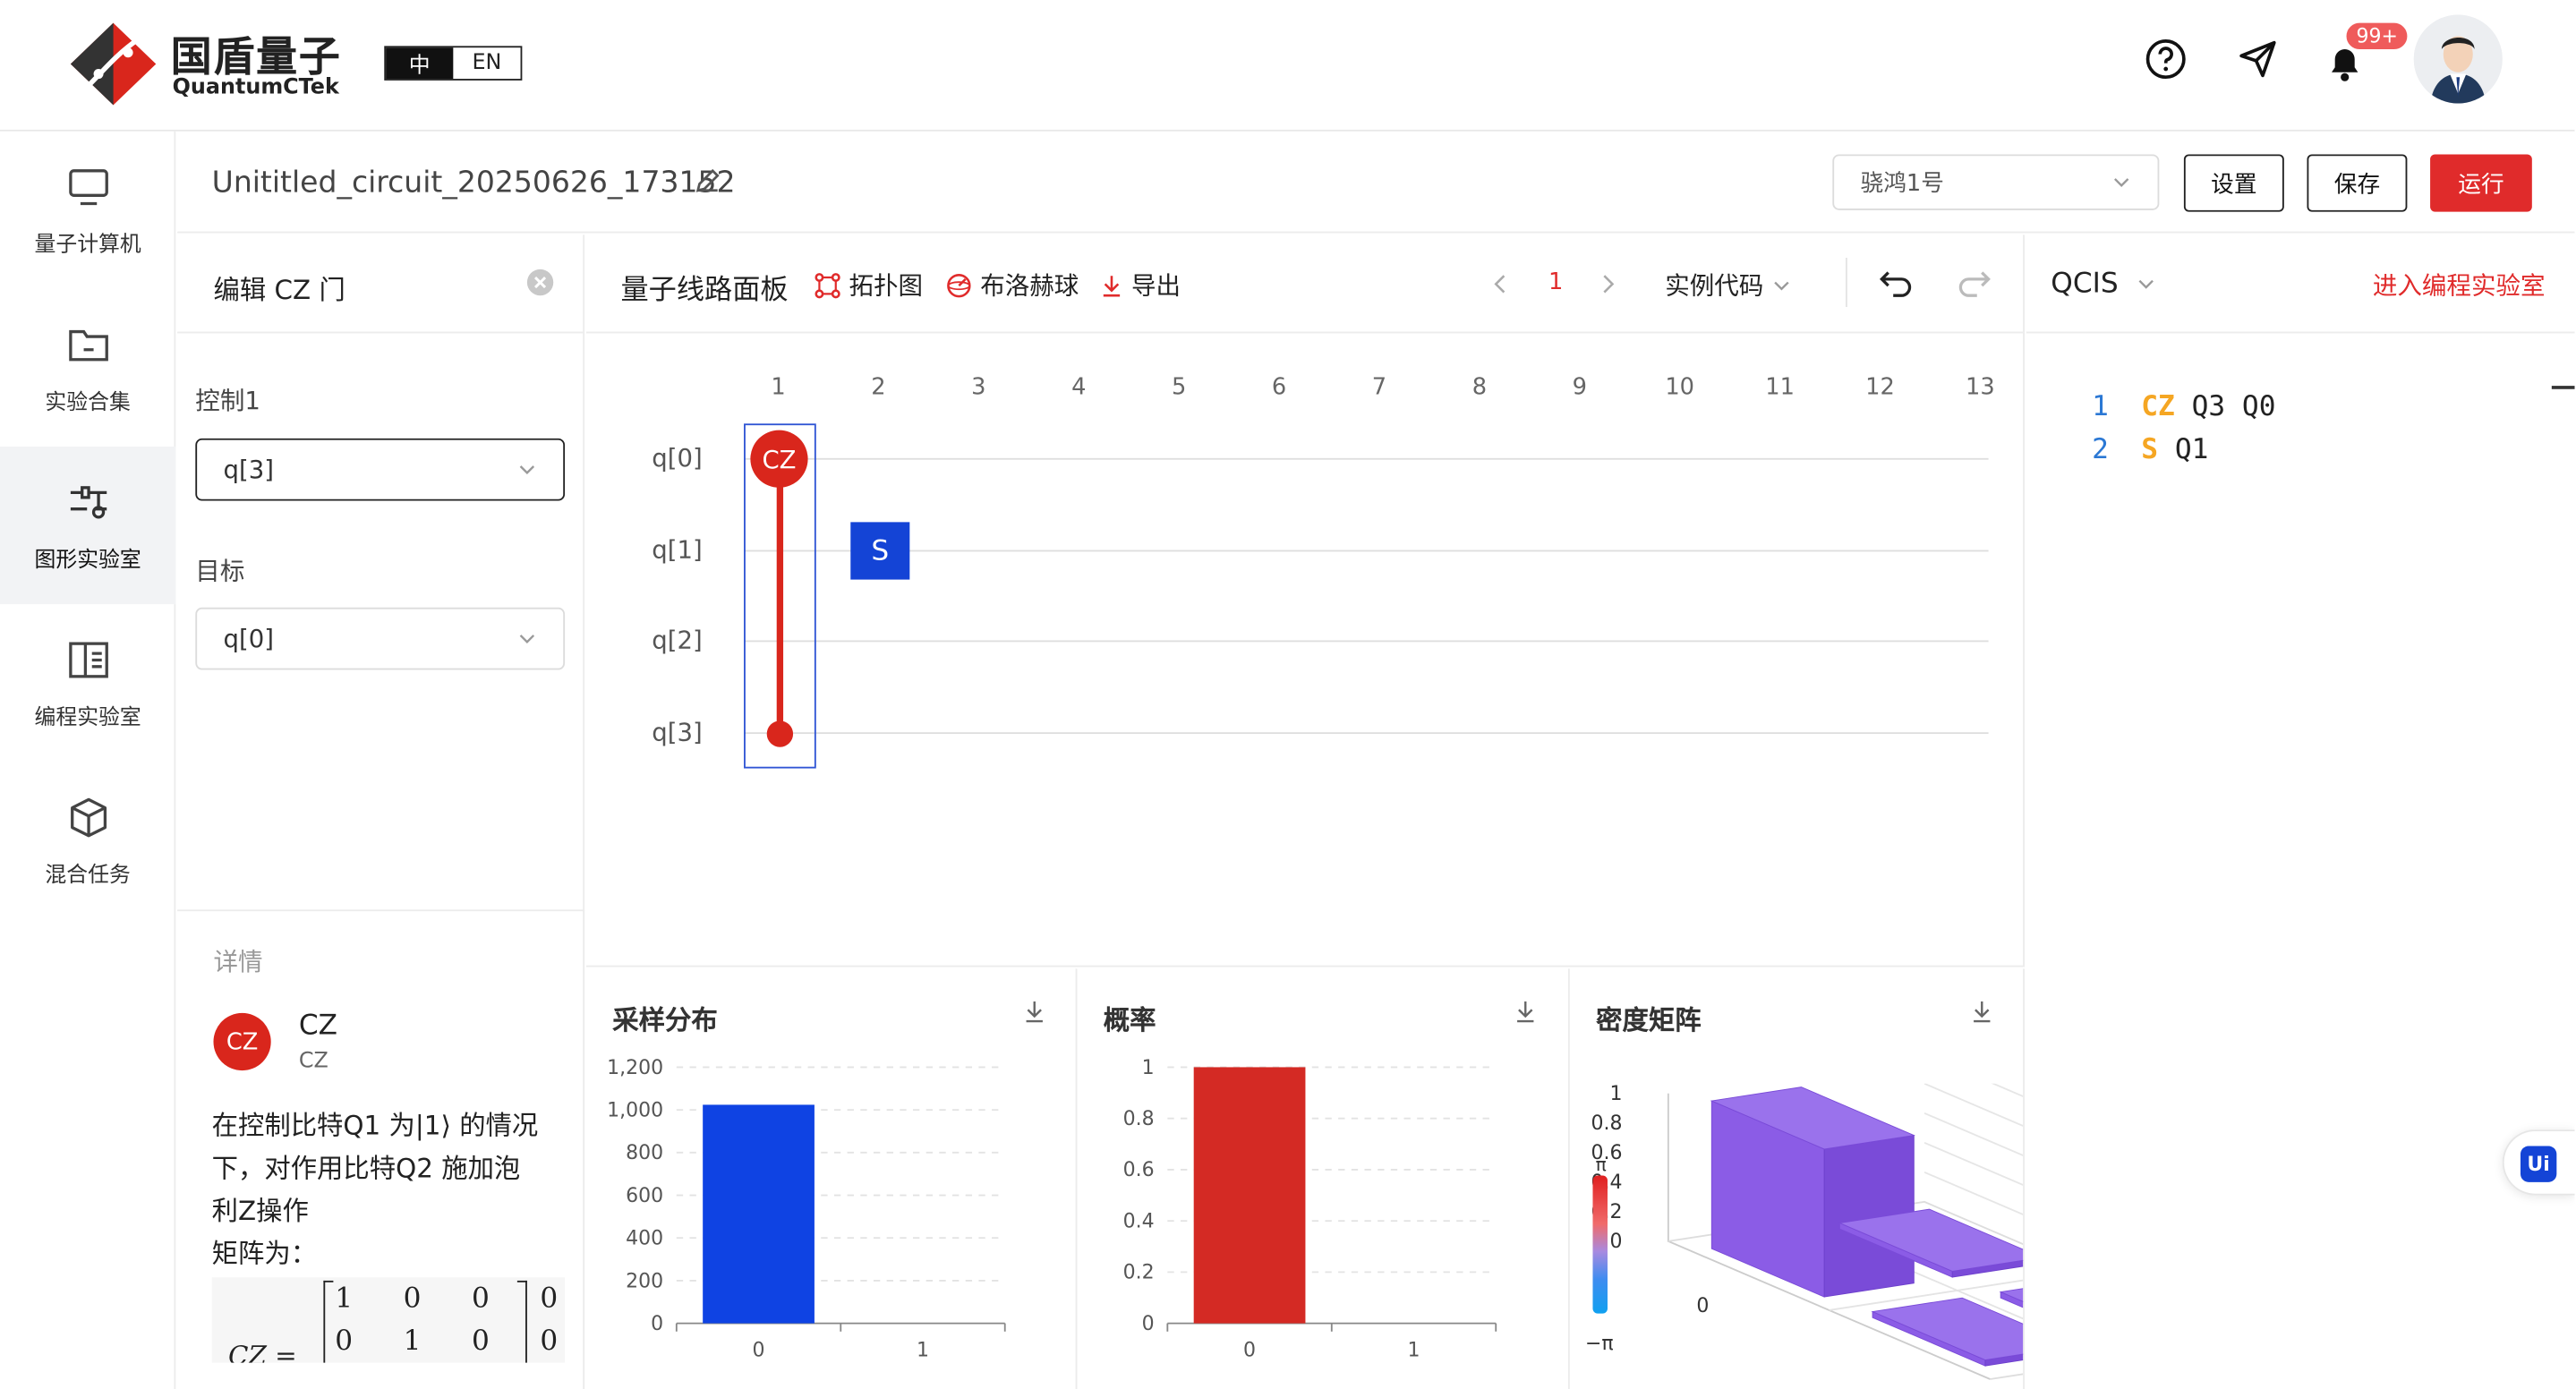 The height and width of the screenshot is (1389, 2576). I want to click on sidebar-item-programming-lab: 编程实验室, so click(87, 683).